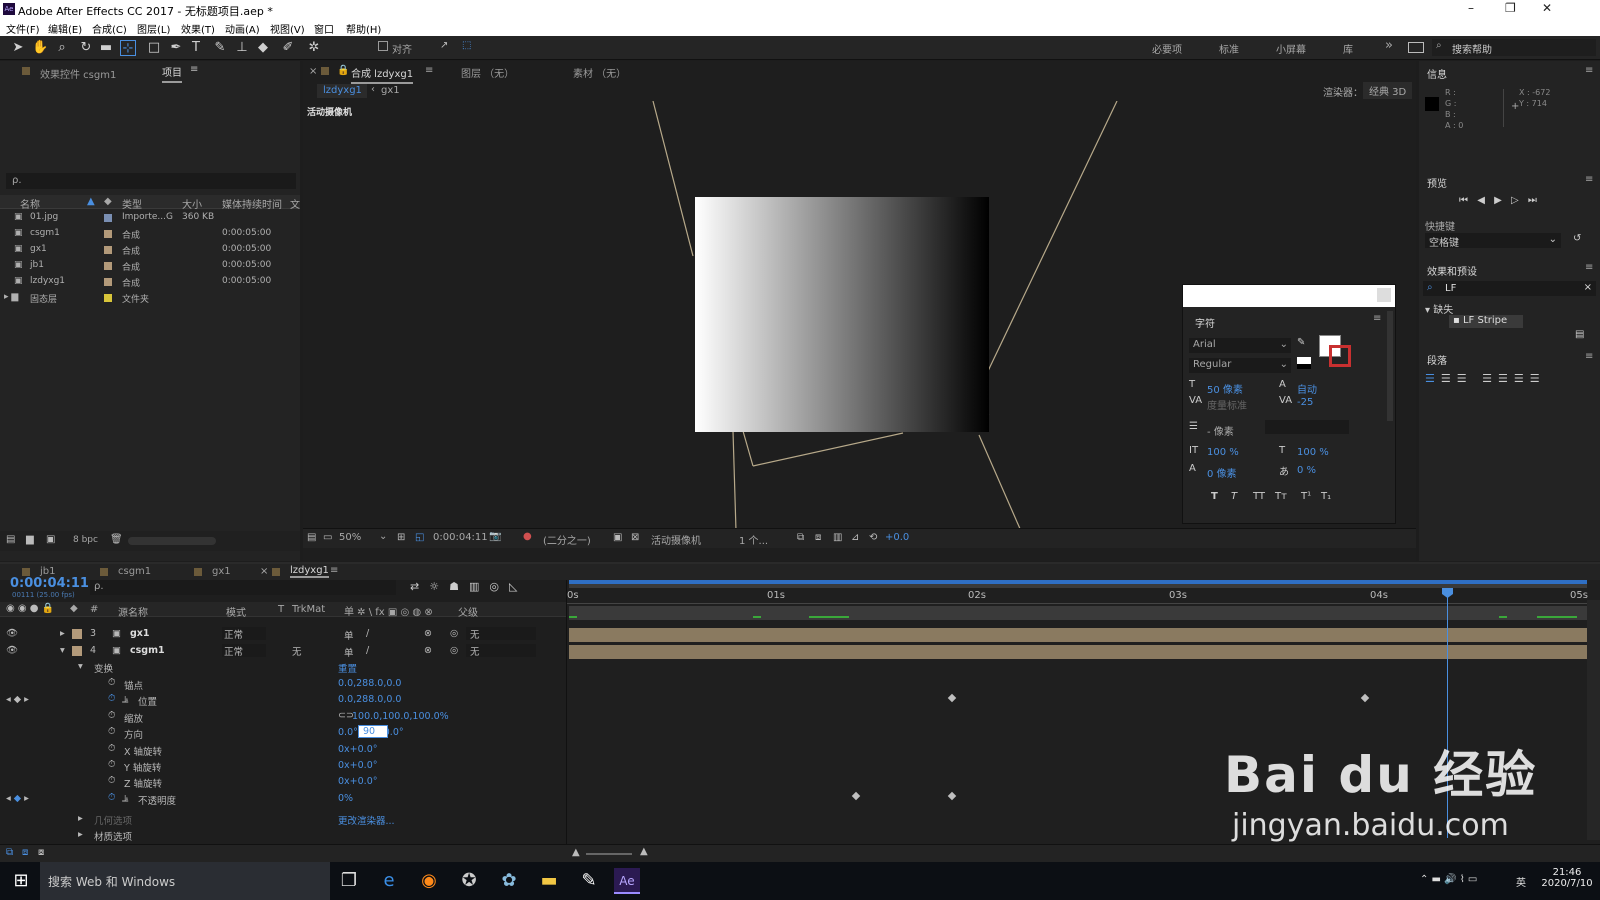 The height and width of the screenshot is (900, 1600). Describe the element at coordinates (419, 586) in the screenshot. I see `comp-mini-flowchart-icon: ⇄` at that location.